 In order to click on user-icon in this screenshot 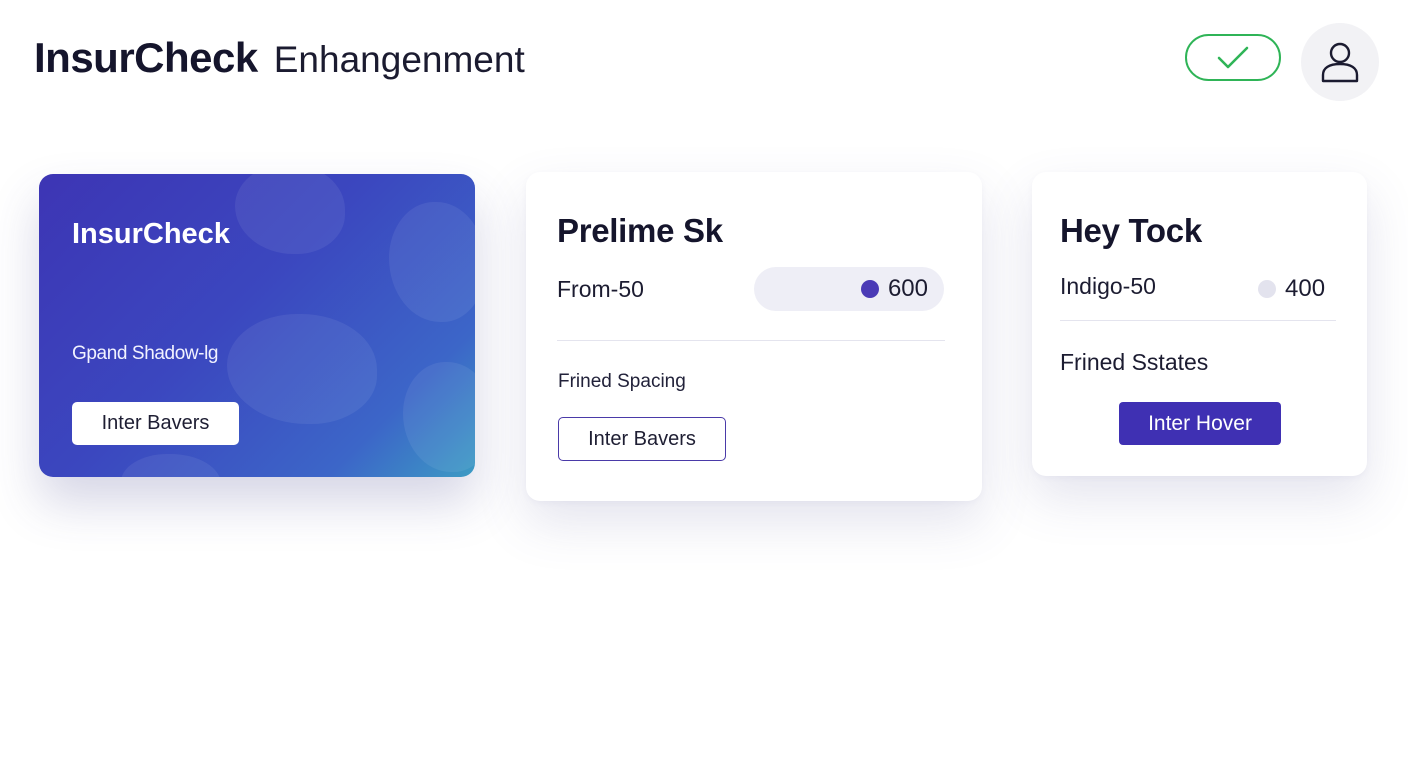, I will do `click(1340, 62)`.